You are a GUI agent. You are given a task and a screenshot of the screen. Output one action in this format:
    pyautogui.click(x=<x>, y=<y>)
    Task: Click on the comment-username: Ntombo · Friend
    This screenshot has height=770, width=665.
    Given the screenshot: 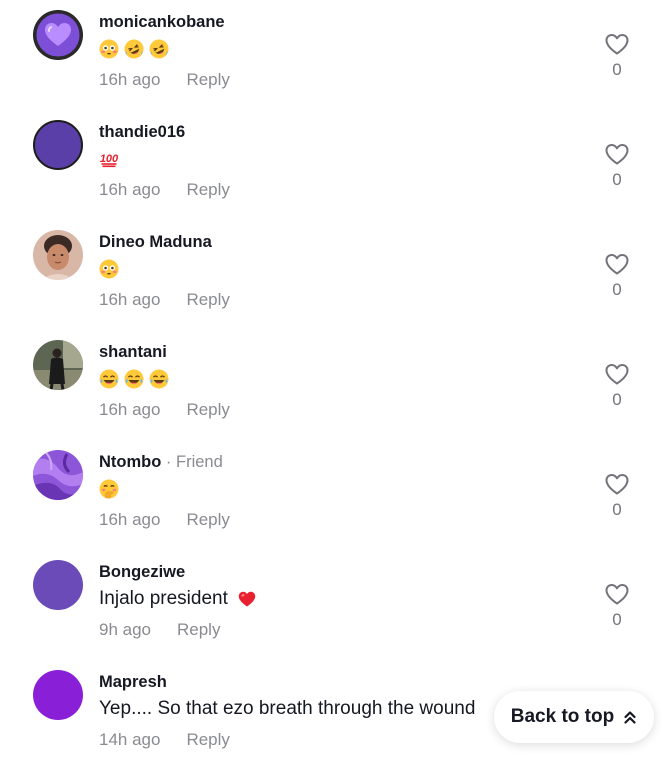 What is the action you would take?
    pyautogui.click(x=161, y=462)
    